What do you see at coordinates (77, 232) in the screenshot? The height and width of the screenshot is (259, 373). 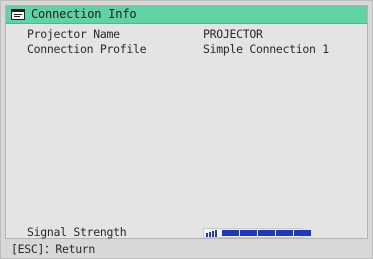 I see `signal-strength-label: Signal Strength` at bounding box center [77, 232].